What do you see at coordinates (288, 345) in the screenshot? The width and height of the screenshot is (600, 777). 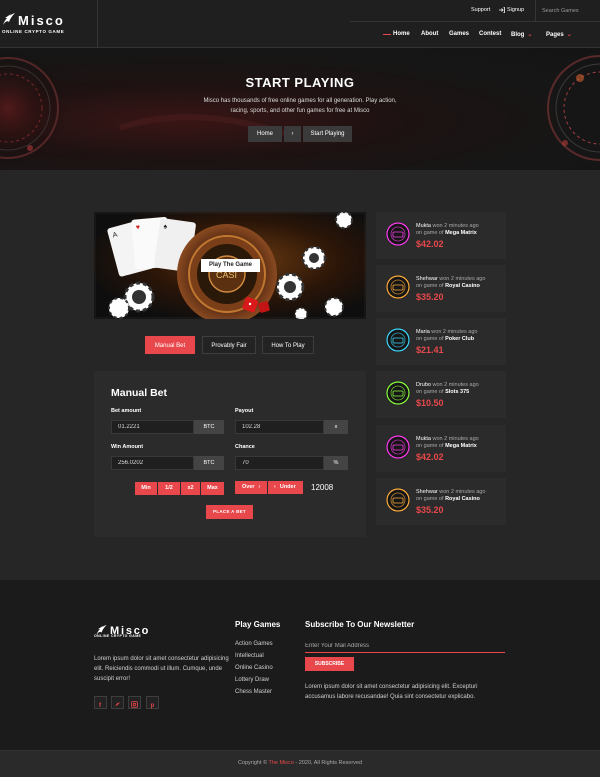 I see `tab-how-to-play: How To Play` at bounding box center [288, 345].